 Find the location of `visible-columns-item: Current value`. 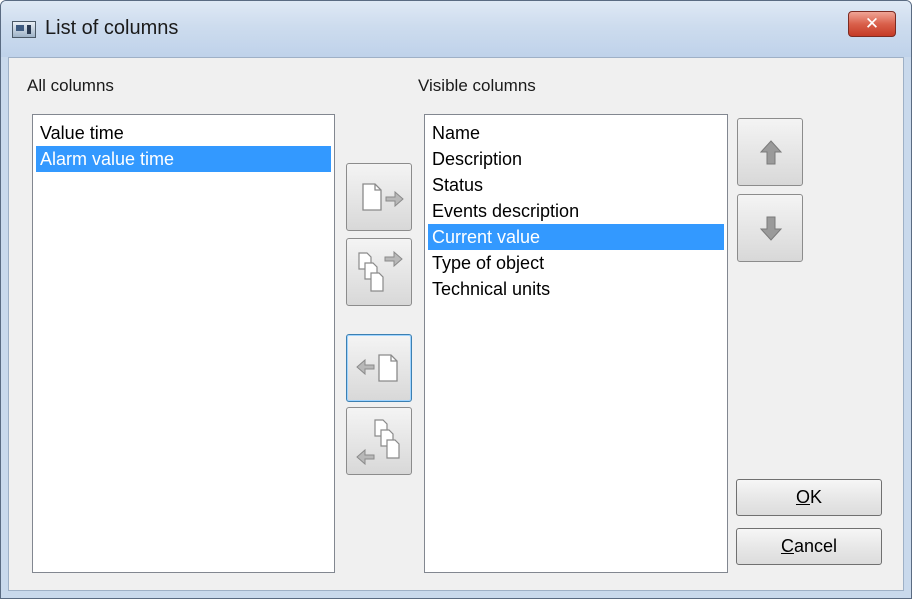

visible-columns-item: Current value is located at coordinates (576, 237).